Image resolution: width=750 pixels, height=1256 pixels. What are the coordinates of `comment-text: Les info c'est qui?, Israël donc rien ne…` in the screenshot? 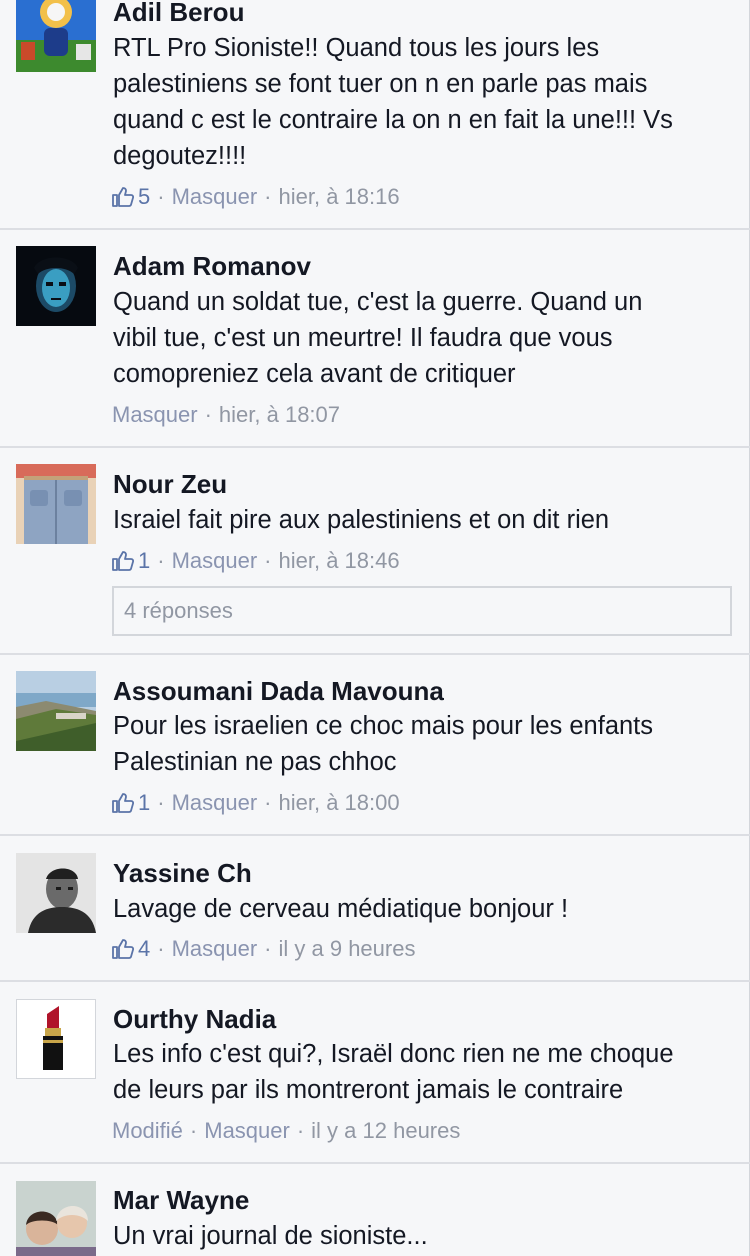 It's located at (423, 1072).